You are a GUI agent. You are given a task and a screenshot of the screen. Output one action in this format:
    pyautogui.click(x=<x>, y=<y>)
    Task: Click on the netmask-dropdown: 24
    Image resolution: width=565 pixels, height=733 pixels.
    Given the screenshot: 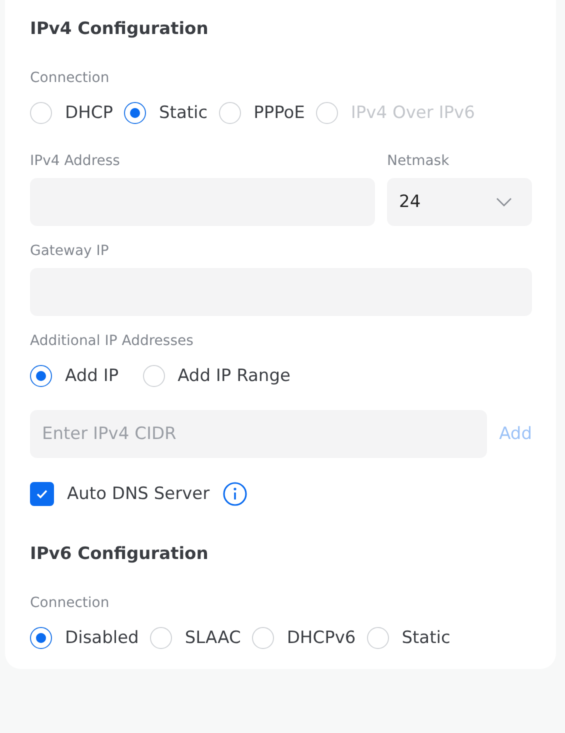 What is the action you would take?
    pyautogui.click(x=459, y=202)
    